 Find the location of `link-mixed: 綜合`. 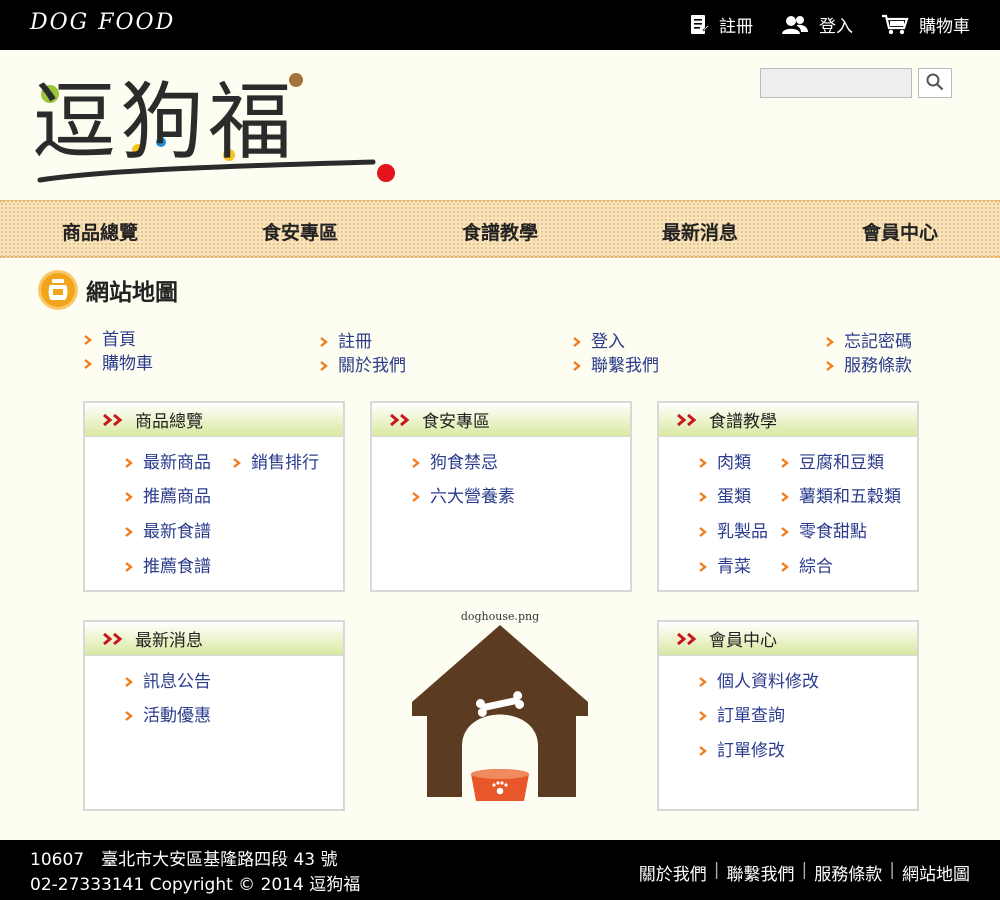

link-mixed: 綜合 is located at coordinates (807, 567).